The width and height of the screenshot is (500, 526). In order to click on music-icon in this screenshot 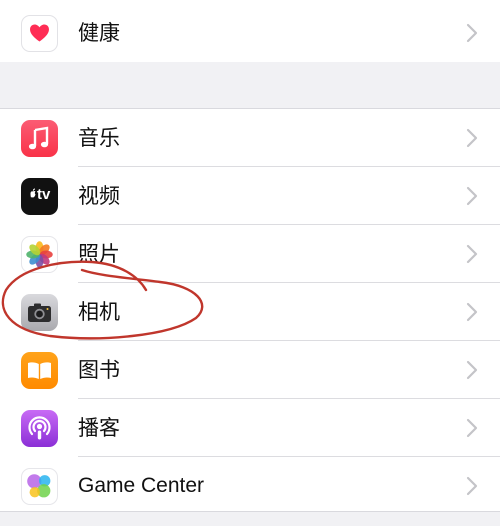, I will do `click(39, 138)`.